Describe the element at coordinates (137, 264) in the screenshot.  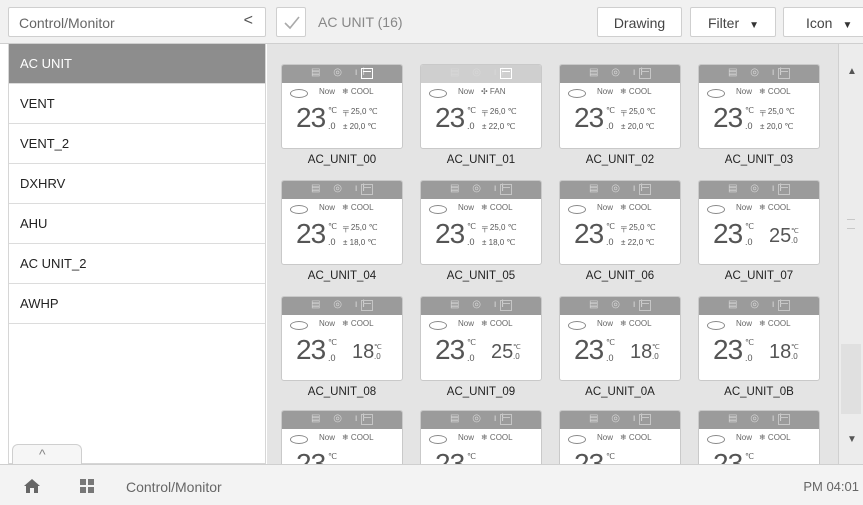
I see `sidebar-item-ac-unit-2: AC UNIT_2` at that location.